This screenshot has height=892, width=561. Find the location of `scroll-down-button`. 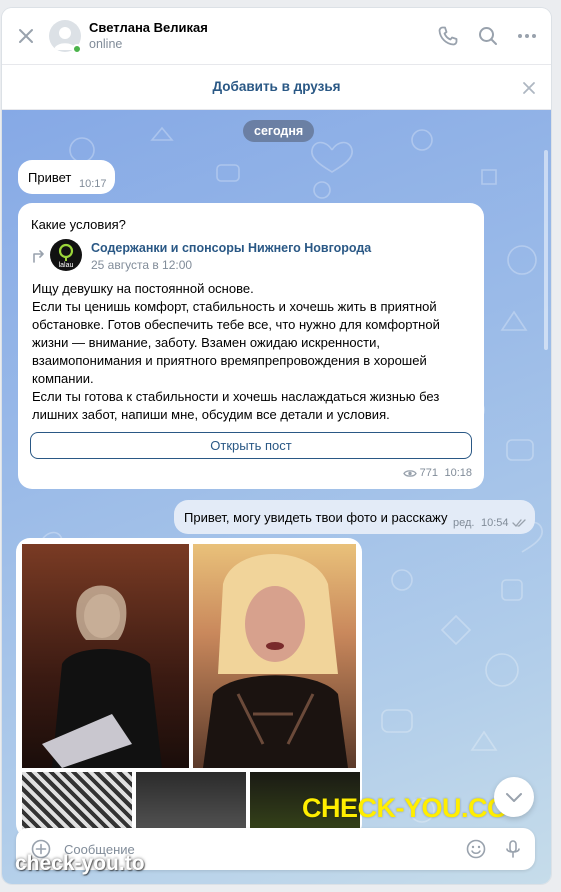

scroll-down-button is located at coordinates (514, 797).